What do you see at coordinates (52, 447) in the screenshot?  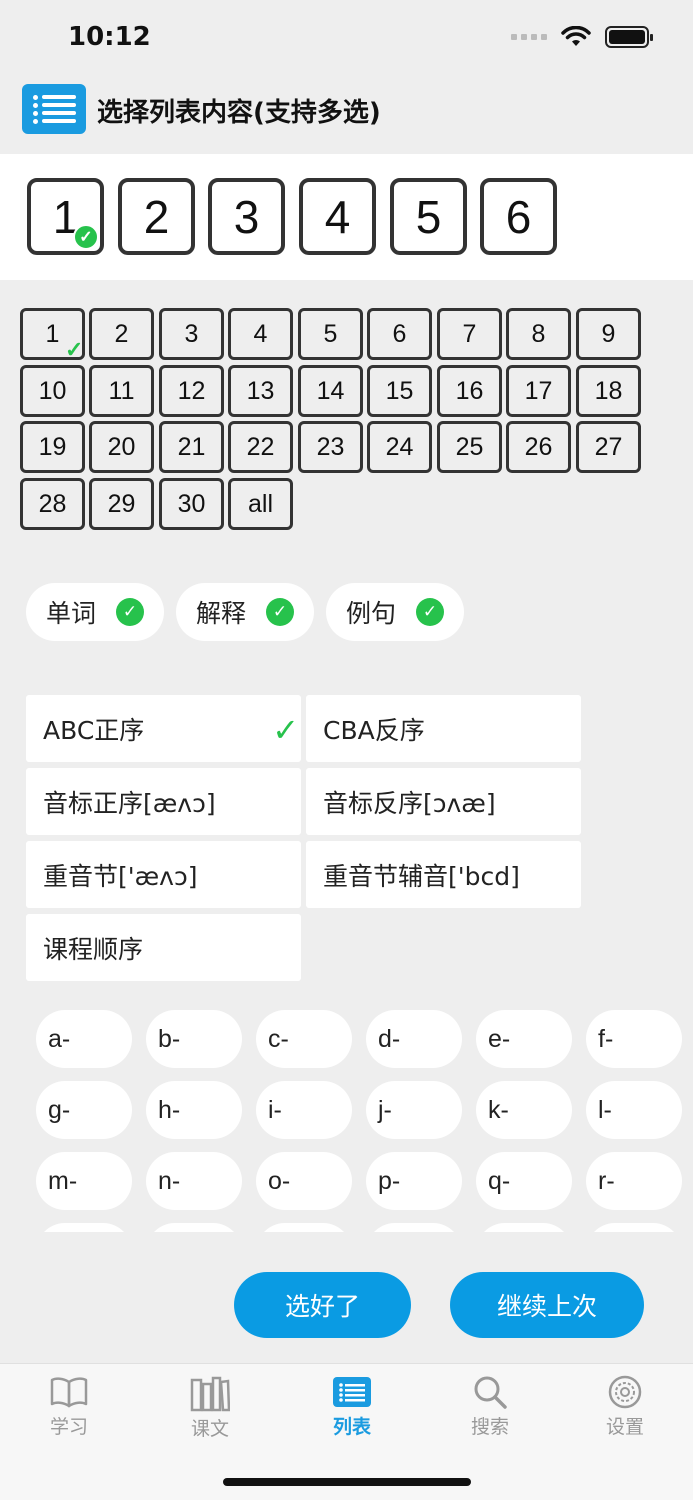 I see `lesson-button: 19` at bounding box center [52, 447].